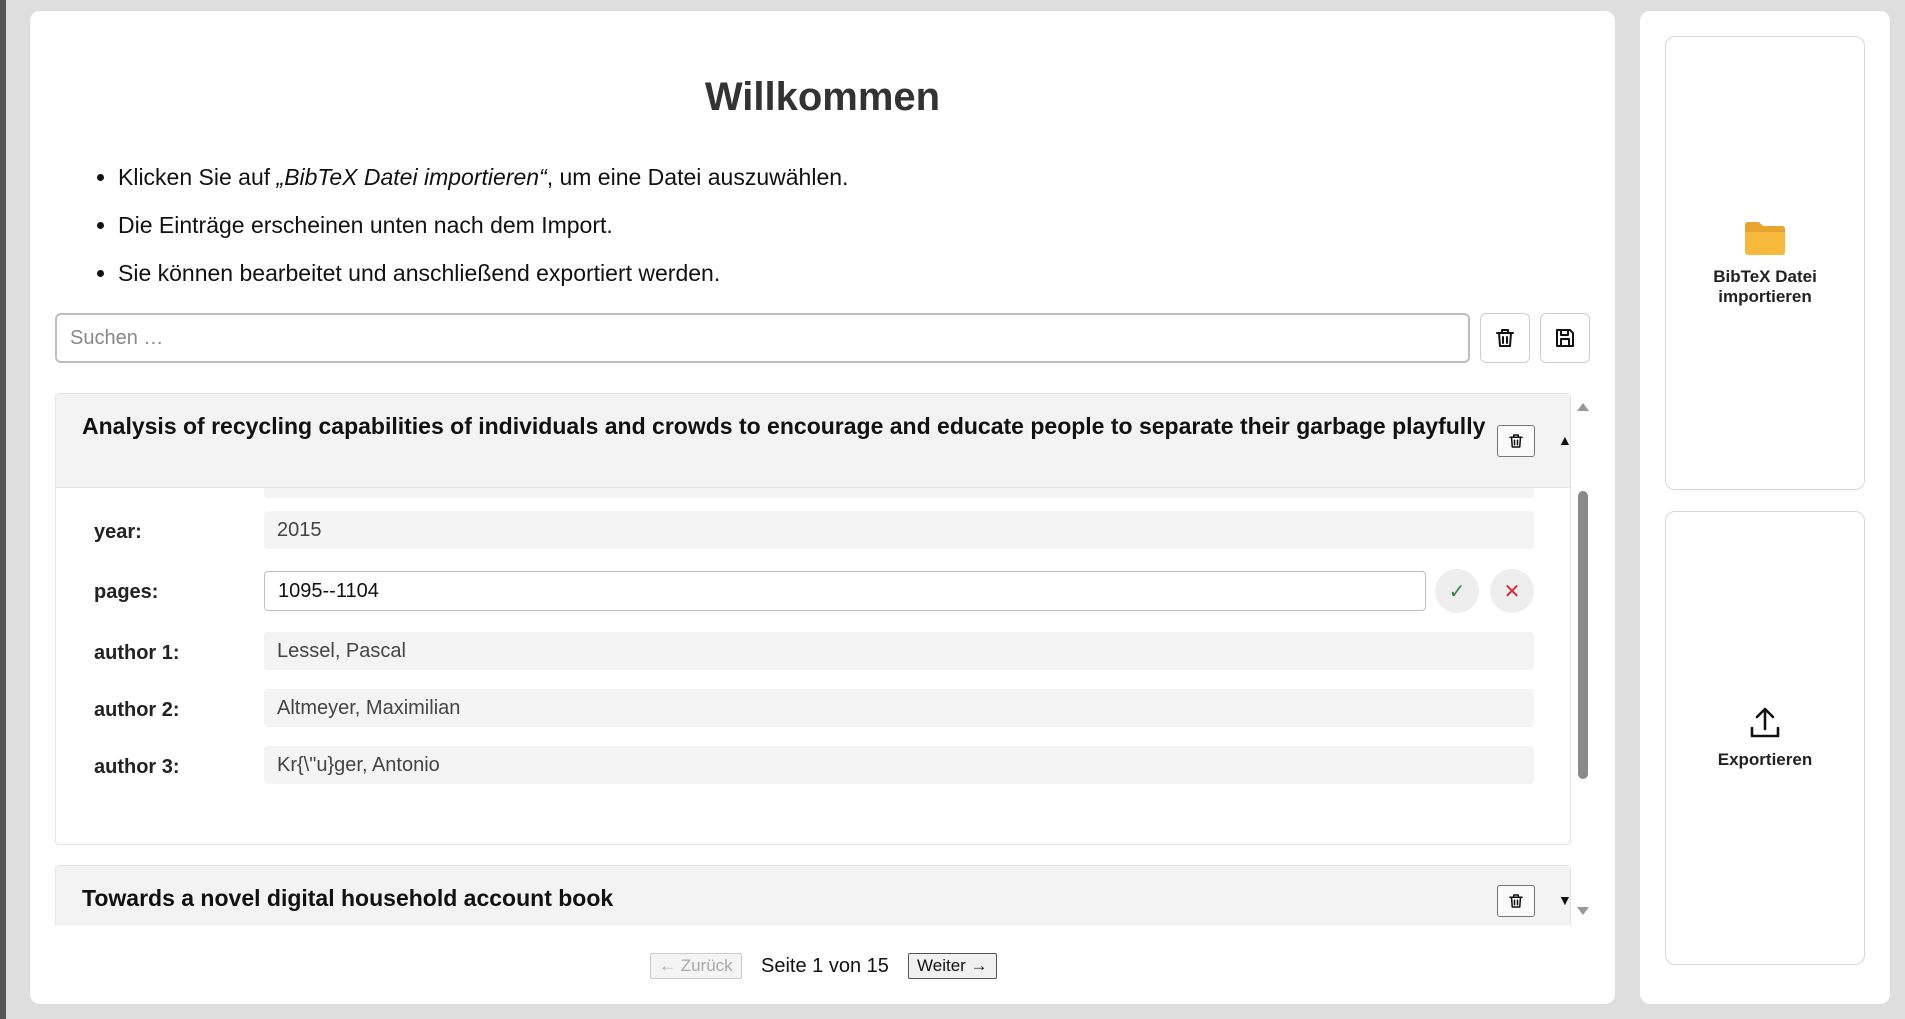 The width and height of the screenshot is (1905, 1019). What do you see at coordinates (822, 97) in the screenshot?
I see `page-title: Willkommen` at bounding box center [822, 97].